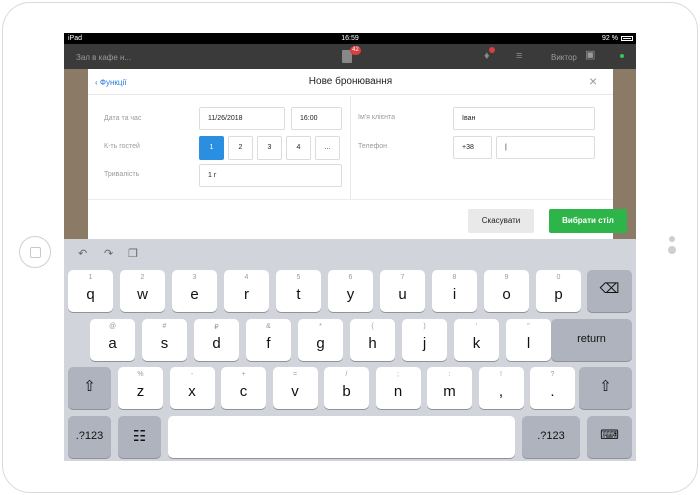  What do you see at coordinates (545, 147) in the screenshot?
I see `phone-input: |` at bounding box center [545, 147].